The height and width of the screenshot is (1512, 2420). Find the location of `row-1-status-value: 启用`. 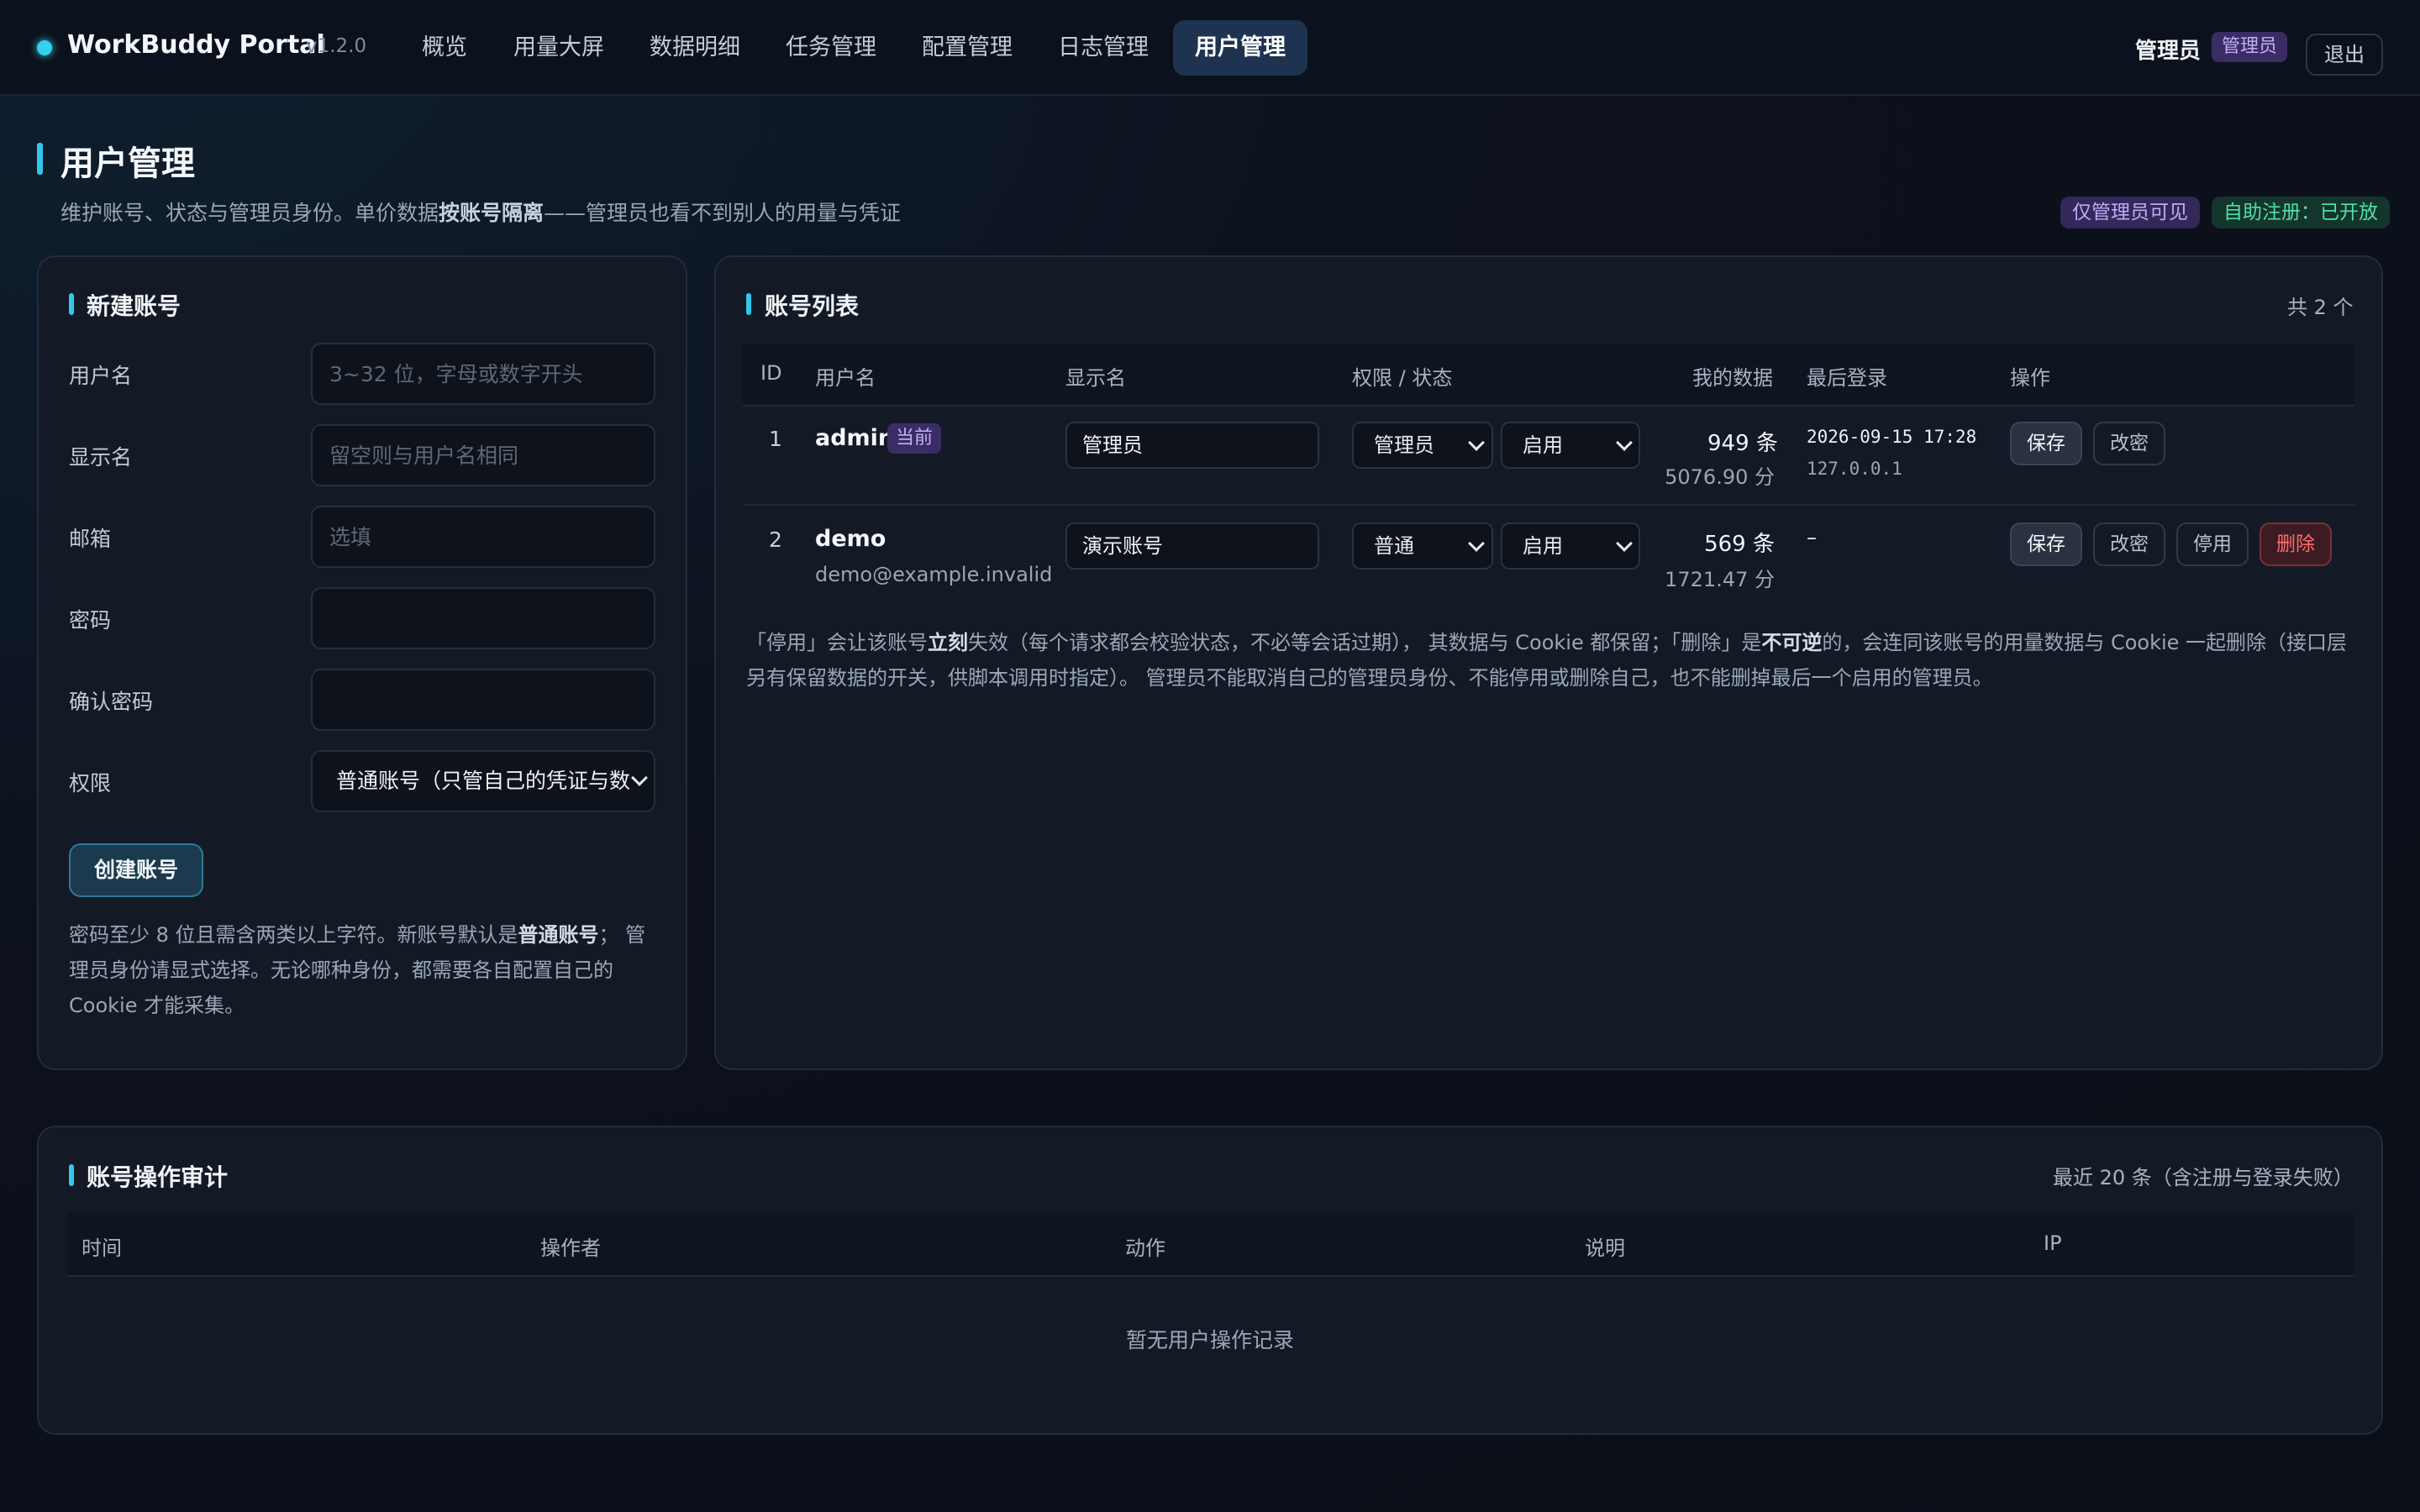

row-1-status-value: 启用 is located at coordinates (1543, 445).